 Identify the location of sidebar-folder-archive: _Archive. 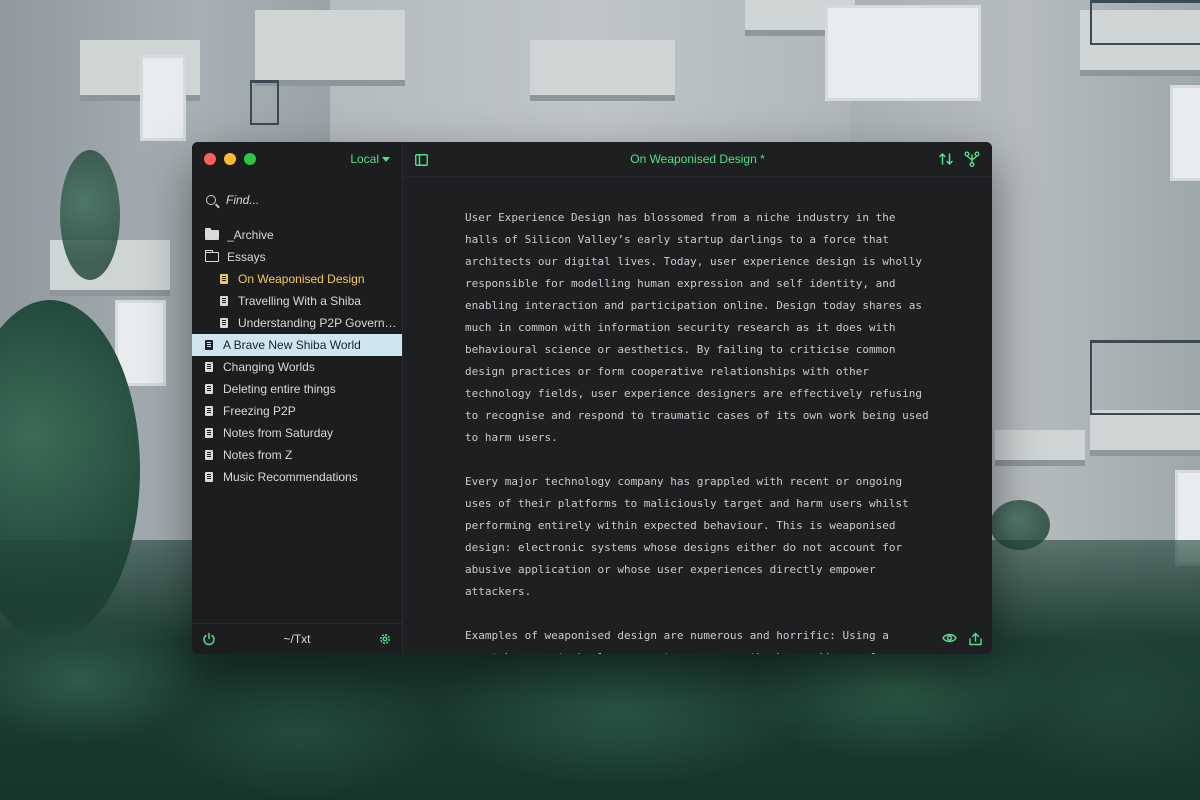
(297, 235).